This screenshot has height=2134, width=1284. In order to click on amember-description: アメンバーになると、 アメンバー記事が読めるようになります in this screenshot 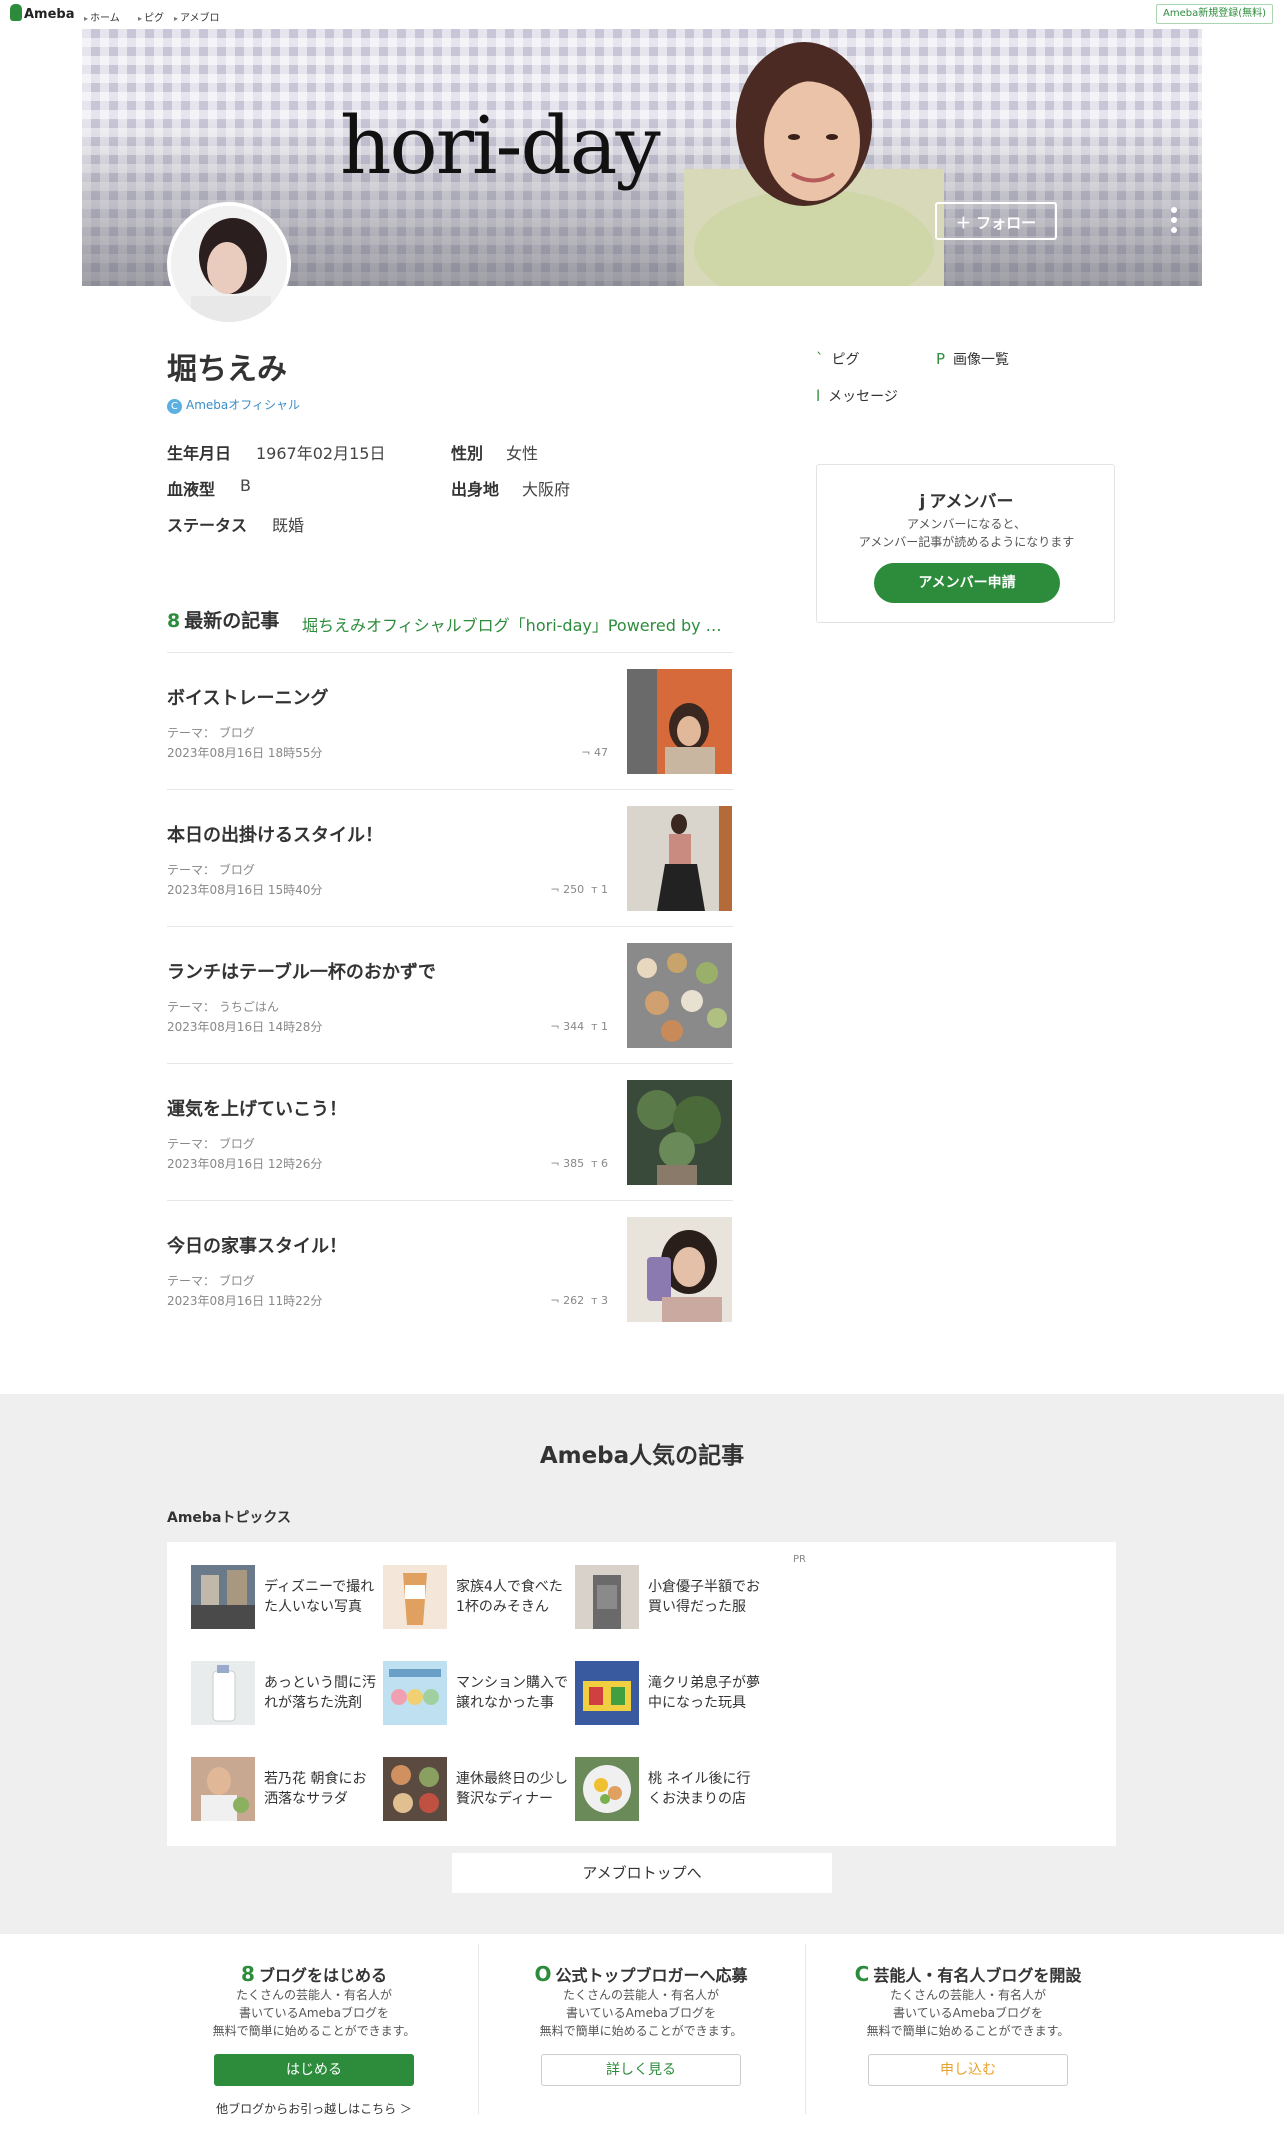, I will do `click(966, 533)`.